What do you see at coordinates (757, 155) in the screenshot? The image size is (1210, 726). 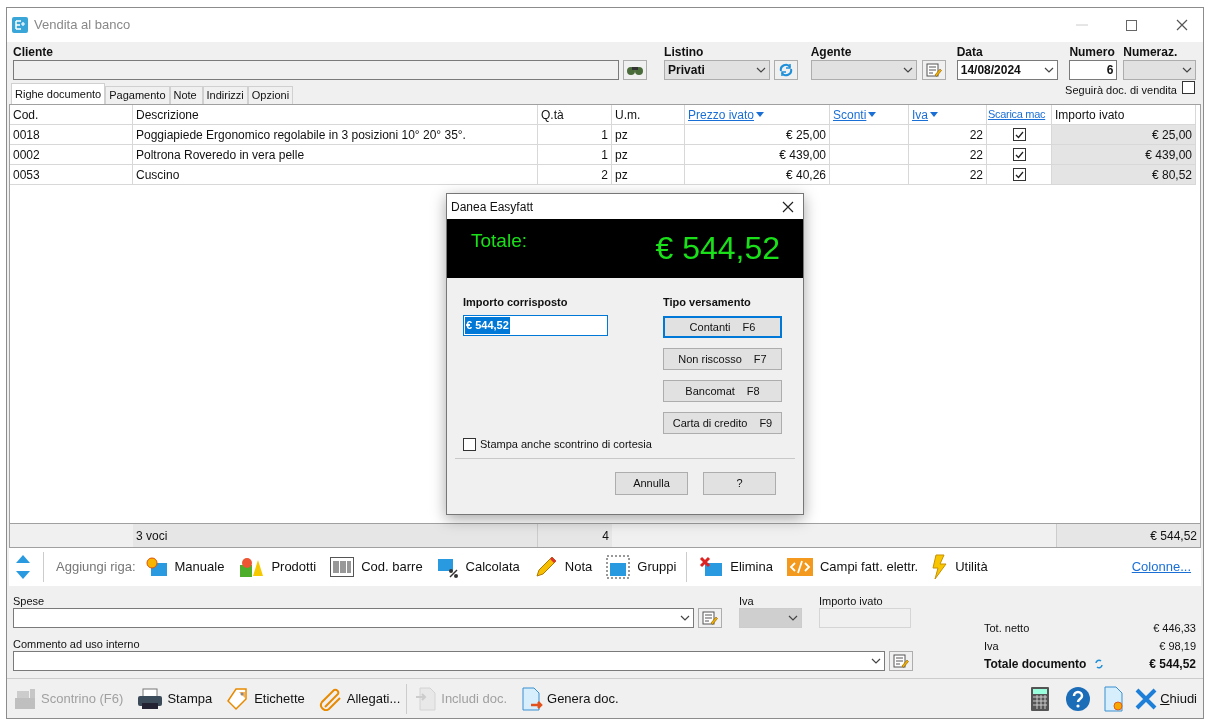 I see `table-cell: € 439,00` at bounding box center [757, 155].